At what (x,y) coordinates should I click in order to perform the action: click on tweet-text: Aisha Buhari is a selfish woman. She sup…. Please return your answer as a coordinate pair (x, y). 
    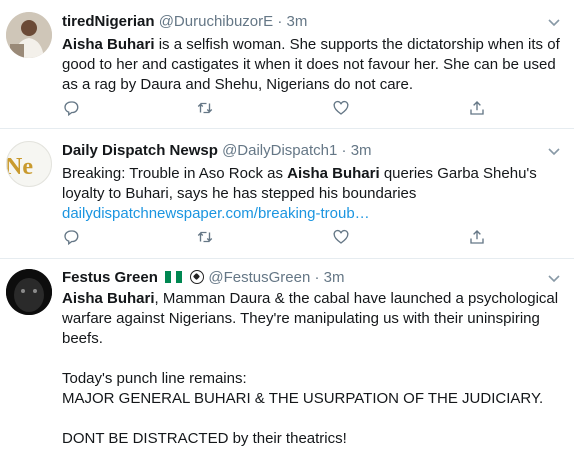
    Looking at the image, I should click on (313, 65).